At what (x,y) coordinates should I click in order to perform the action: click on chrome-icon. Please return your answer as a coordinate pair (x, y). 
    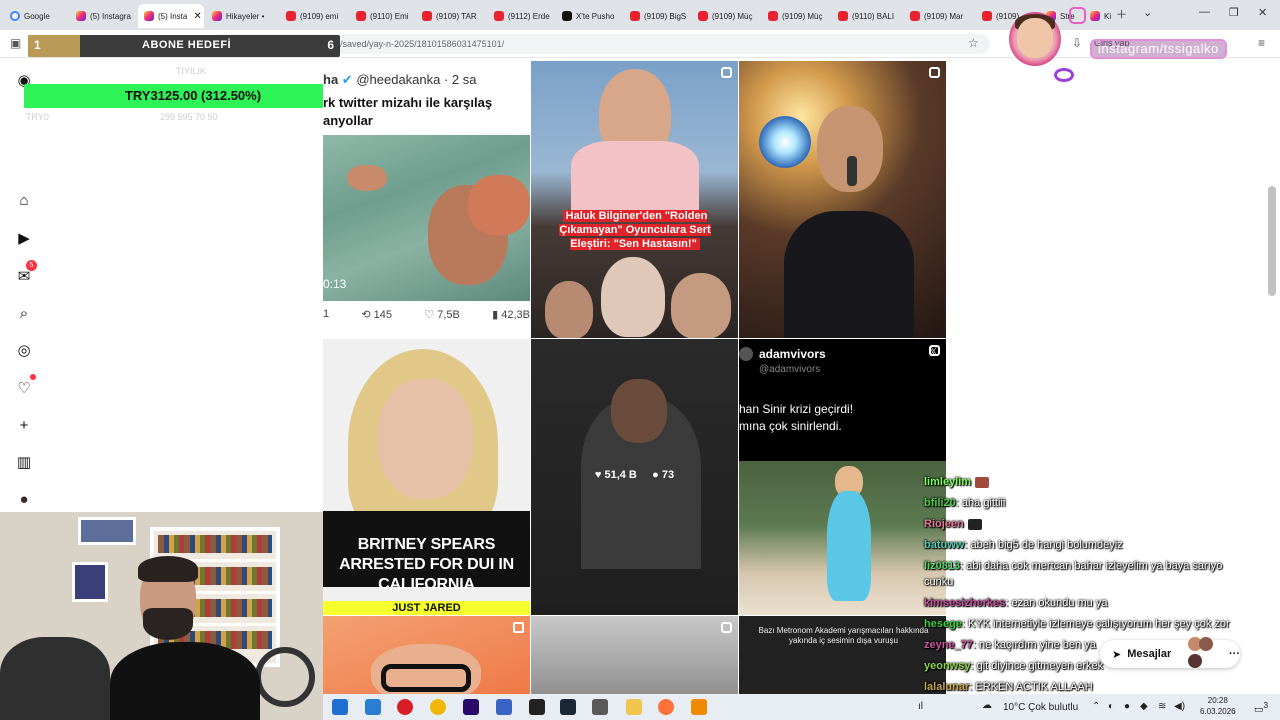
    Looking at the image, I should click on (438, 707).